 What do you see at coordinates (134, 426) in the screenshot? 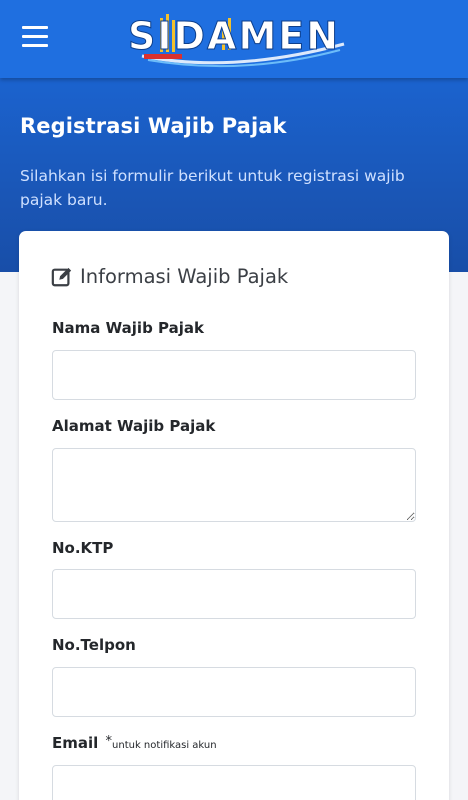
I see `alamat-label: Alamat Wajib Pajak` at bounding box center [134, 426].